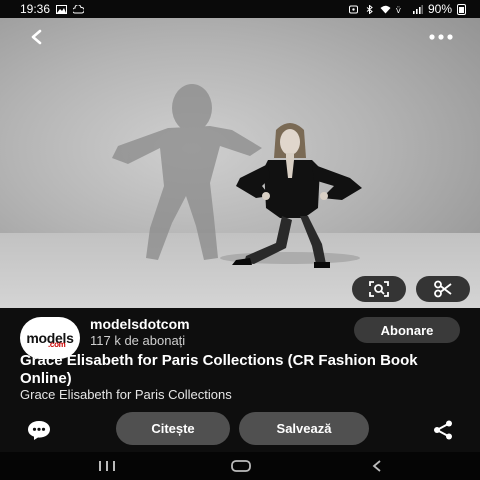  I want to click on save-button: Salvează, so click(304, 428).